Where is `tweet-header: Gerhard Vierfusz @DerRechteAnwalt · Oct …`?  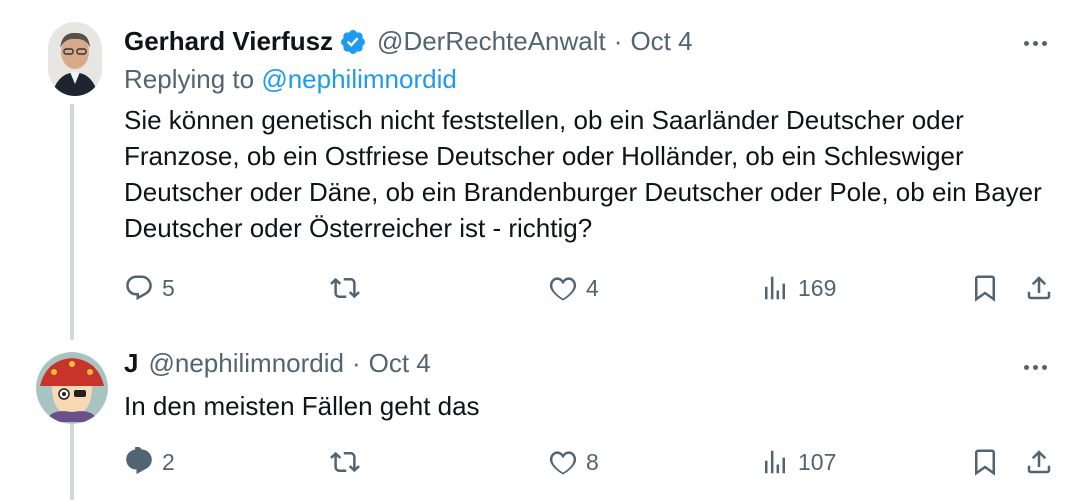
tweet-header: Gerhard Vierfusz @DerRechteAnwalt · Oct … is located at coordinates (408, 41).